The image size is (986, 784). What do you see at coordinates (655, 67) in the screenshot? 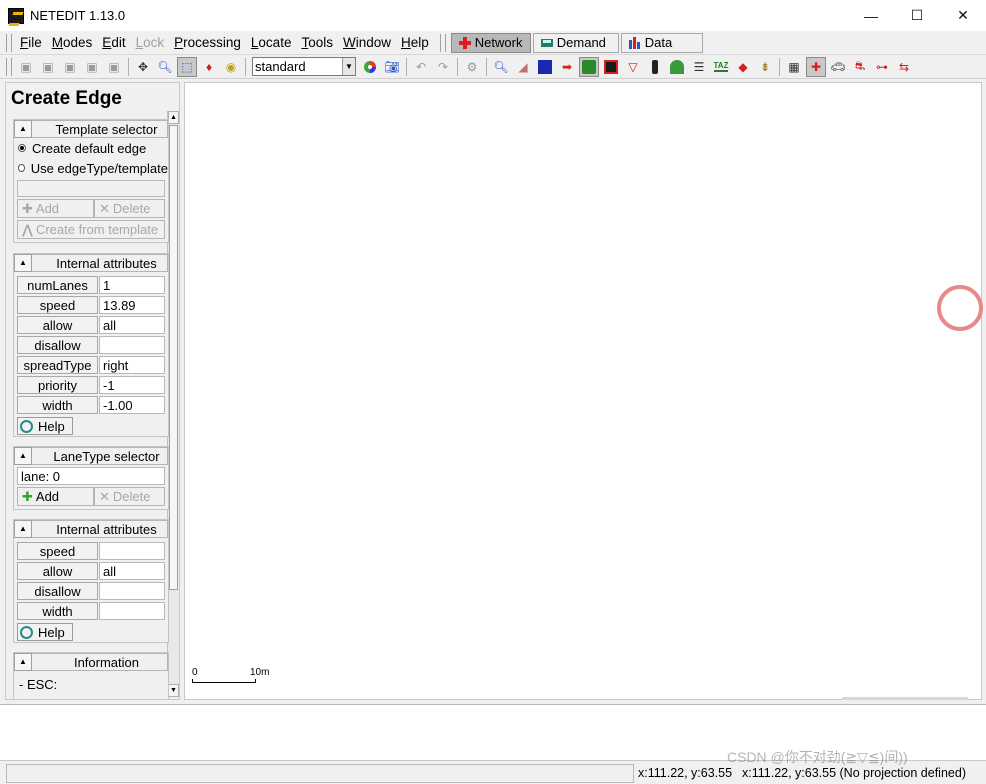
I see `traffic-light-icon` at bounding box center [655, 67].